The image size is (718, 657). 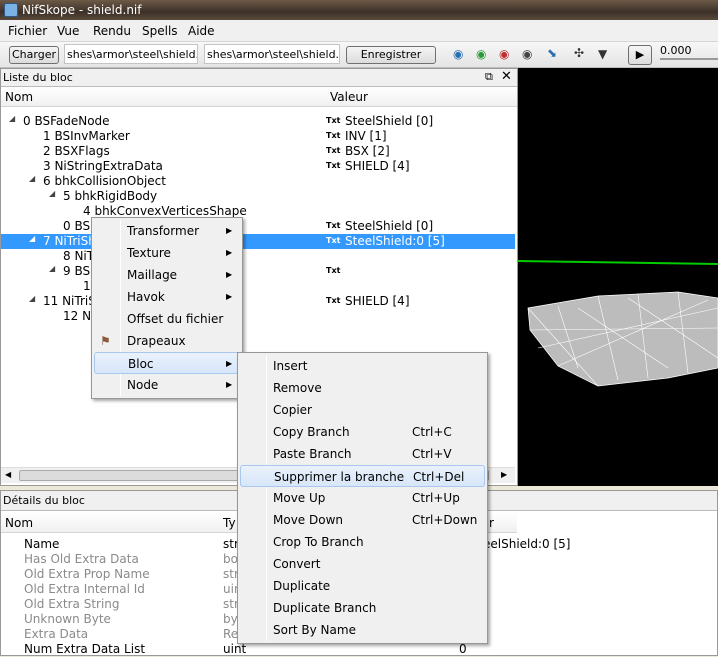 What do you see at coordinates (491, 523) in the screenshot?
I see `col-value: r` at bounding box center [491, 523].